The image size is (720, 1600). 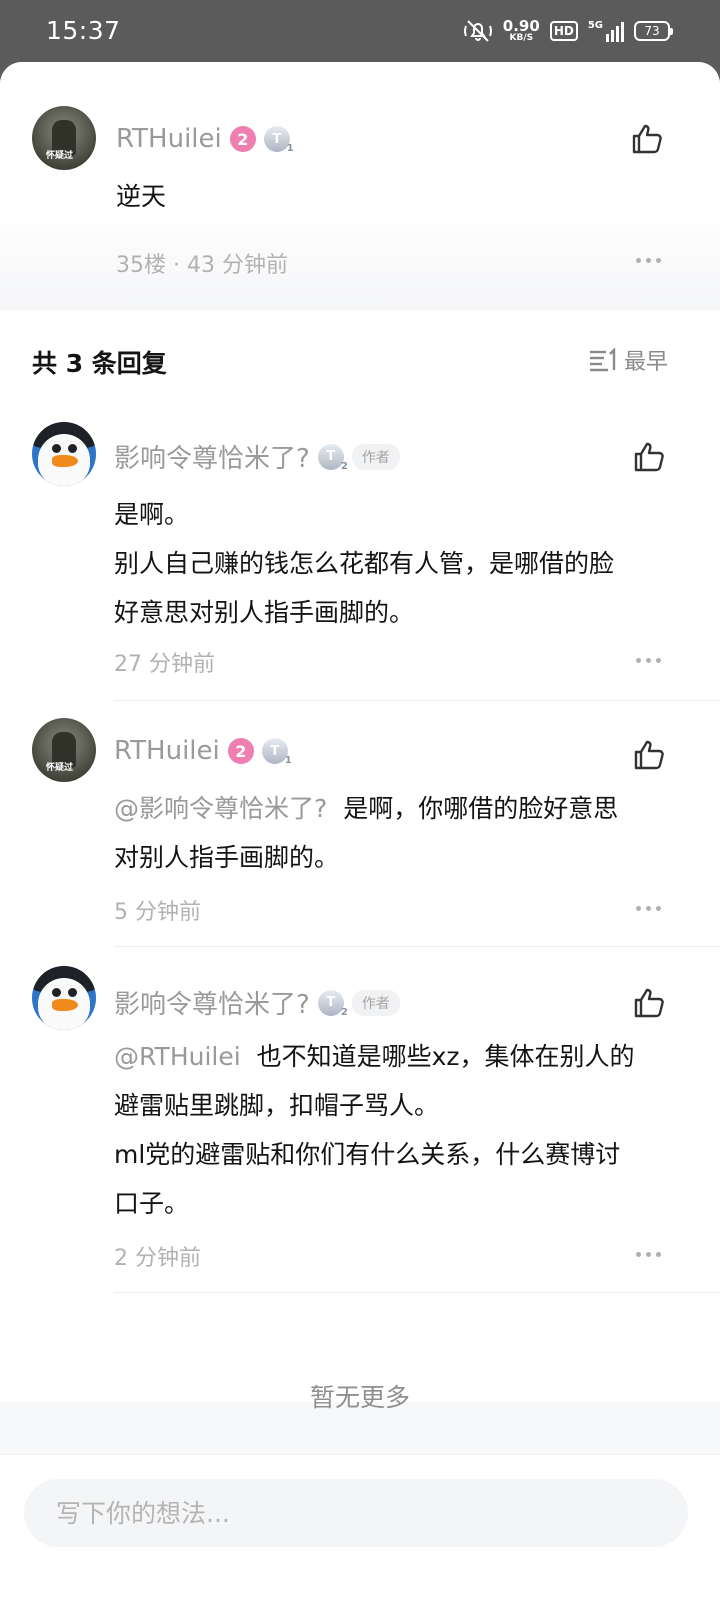 What do you see at coordinates (359, 1397) in the screenshot?
I see `no-more-label: 暂无更多` at bounding box center [359, 1397].